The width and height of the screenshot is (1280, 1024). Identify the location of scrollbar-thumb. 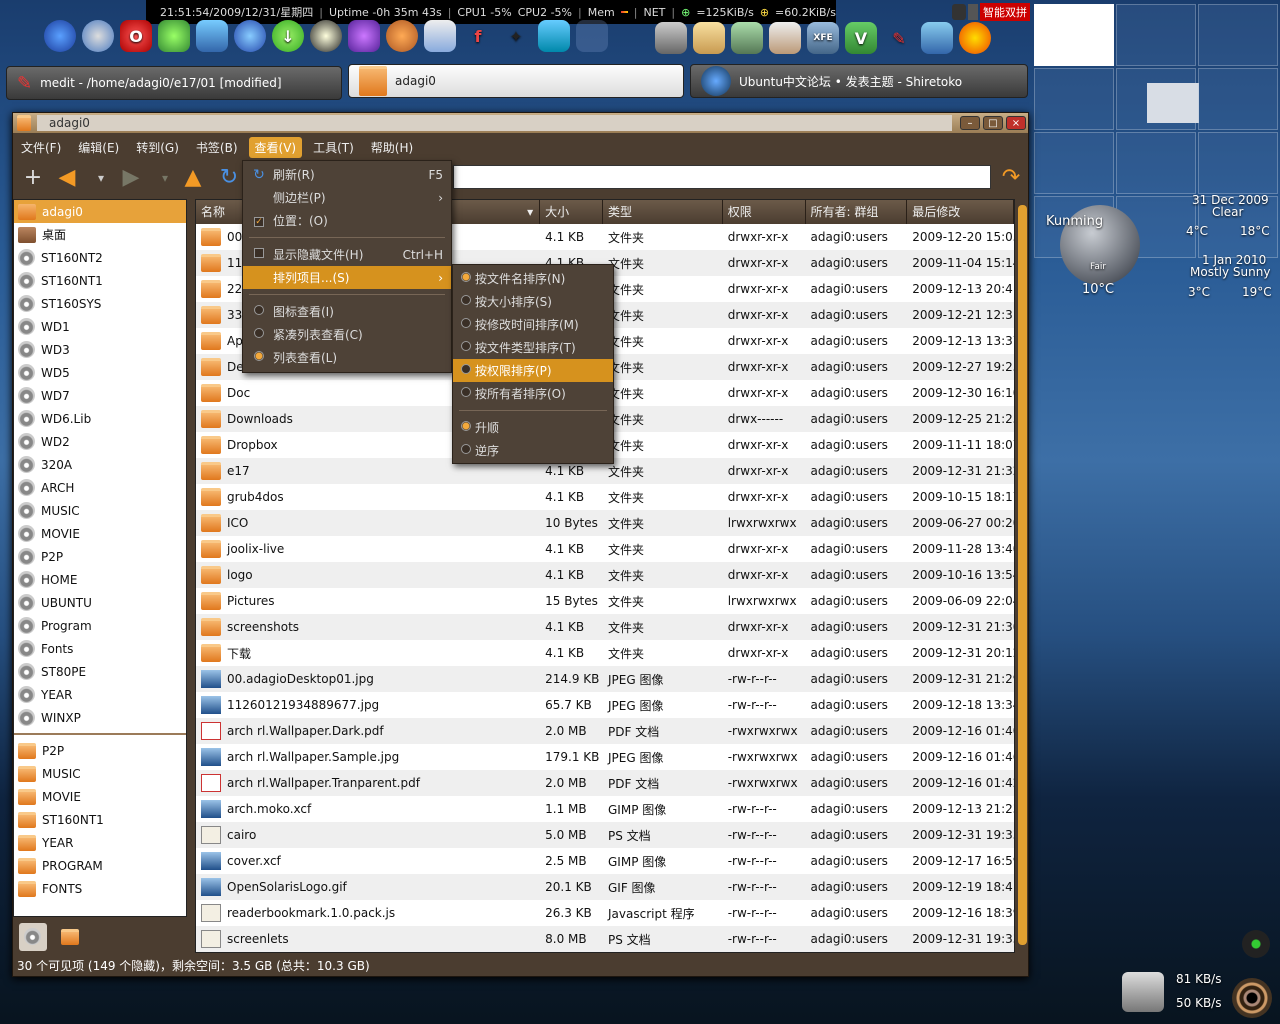
(1022, 575).